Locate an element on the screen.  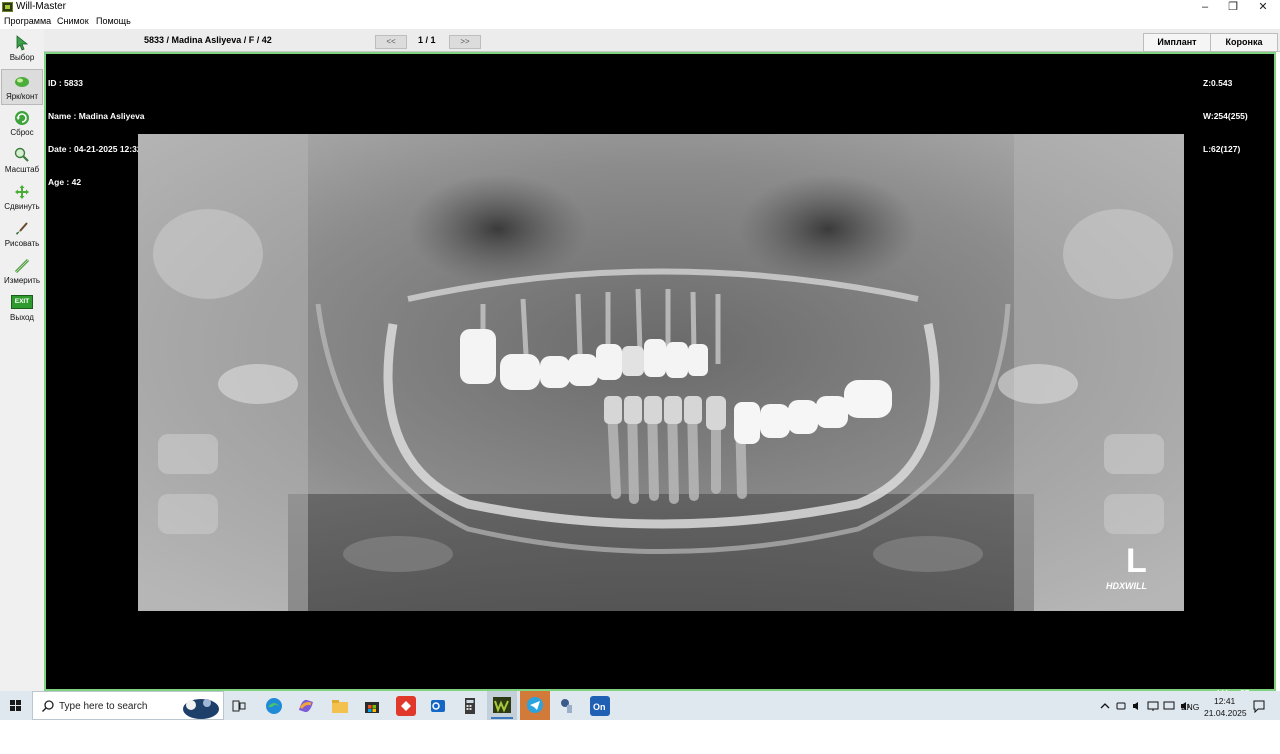
restore-button: ❐ is located at coordinates (1233, 7).